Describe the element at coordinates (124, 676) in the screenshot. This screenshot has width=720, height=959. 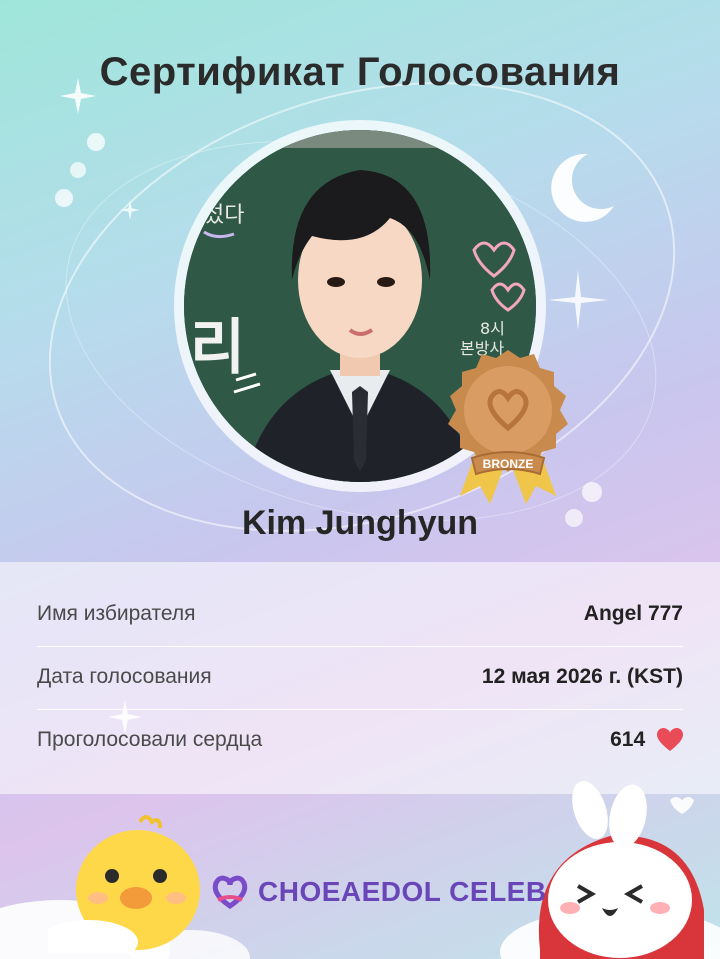
I see `date-label: Дата голосования` at that location.